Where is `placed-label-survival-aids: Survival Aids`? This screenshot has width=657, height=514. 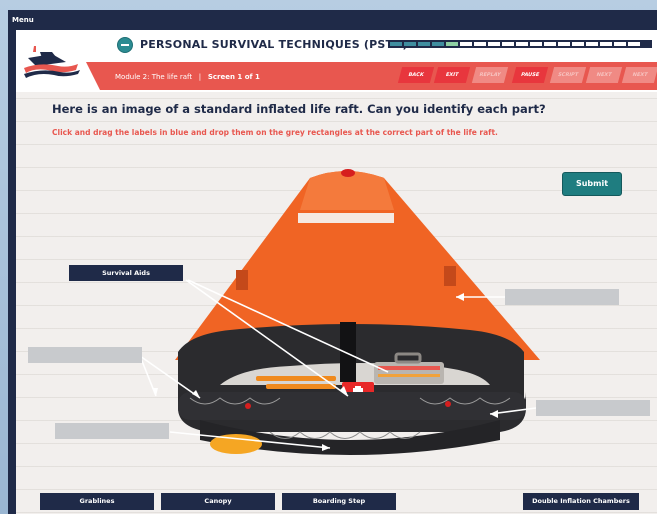
placed-label-survival-aids: Survival Aids is located at coordinates (126, 273).